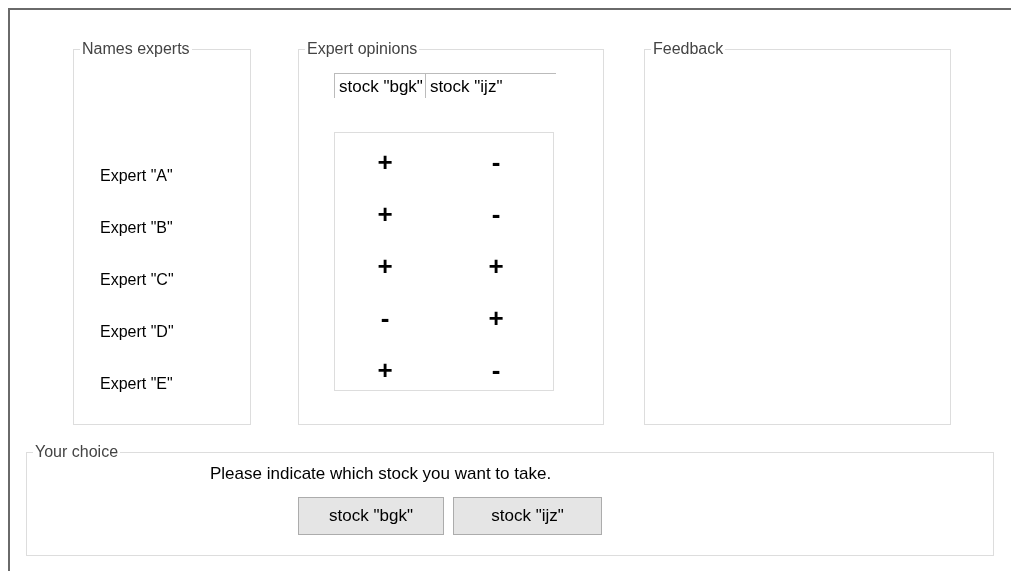 Image resolution: width=1011 pixels, height=571 pixels. What do you see at coordinates (136, 49) in the screenshot?
I see `panel-legend: Names experts` at bounding box center [136, 49].